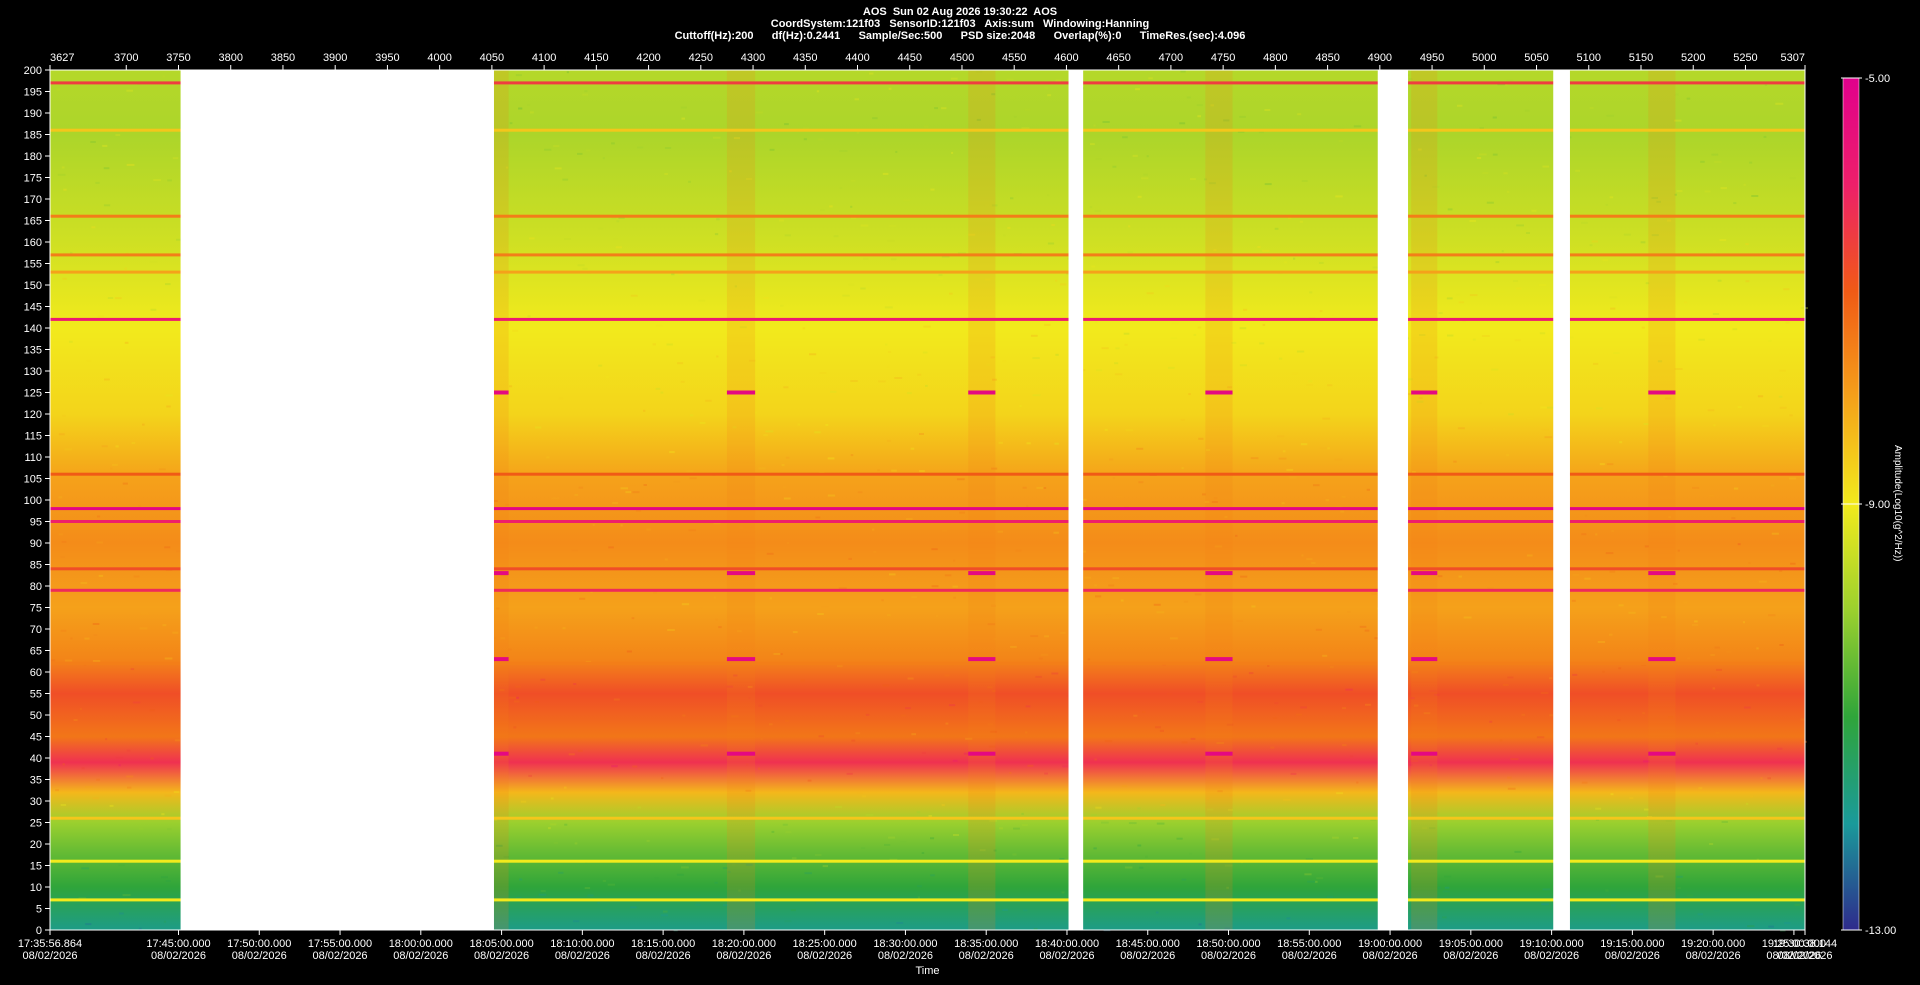 The height and width of the screenshot is (985, 1920). Describe the element at coordinates (335, 58) in the screenshot. I see `top-tick-label: 3900` at that location.